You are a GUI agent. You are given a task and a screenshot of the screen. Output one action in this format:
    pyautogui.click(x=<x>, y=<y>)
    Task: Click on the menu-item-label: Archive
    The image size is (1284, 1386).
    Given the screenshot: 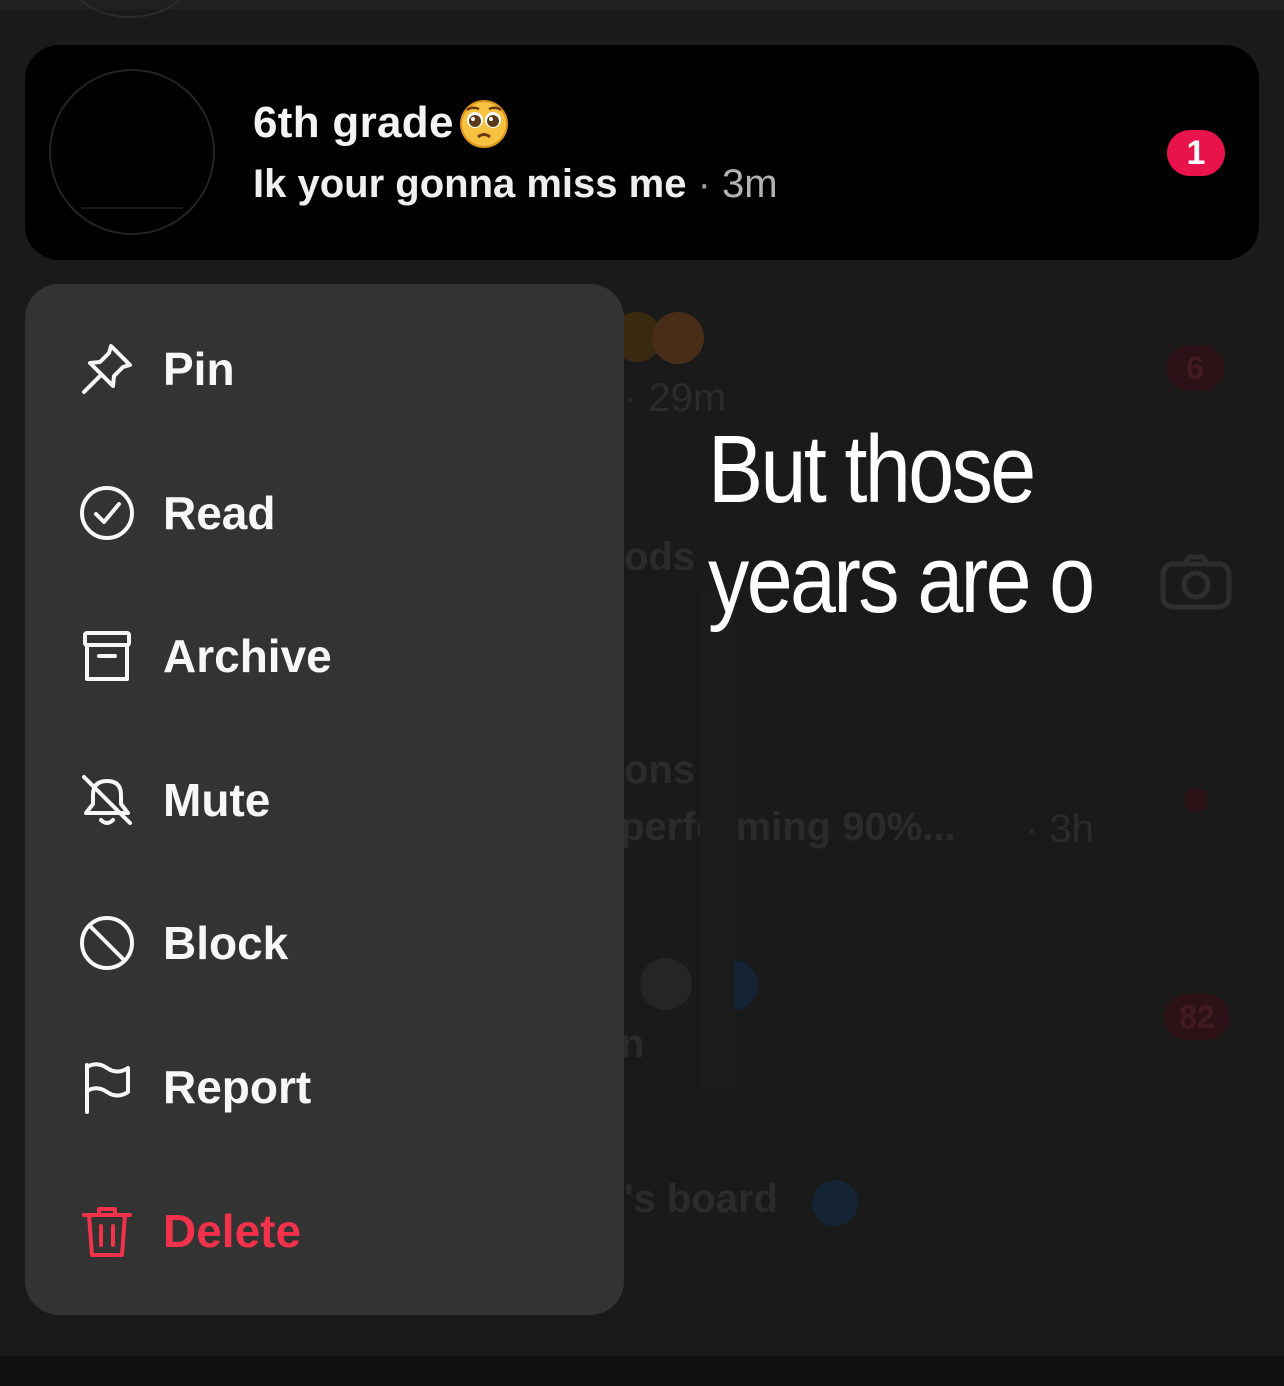 What is the action you would take?
    pyautogui.click(x=247, y=656)
    